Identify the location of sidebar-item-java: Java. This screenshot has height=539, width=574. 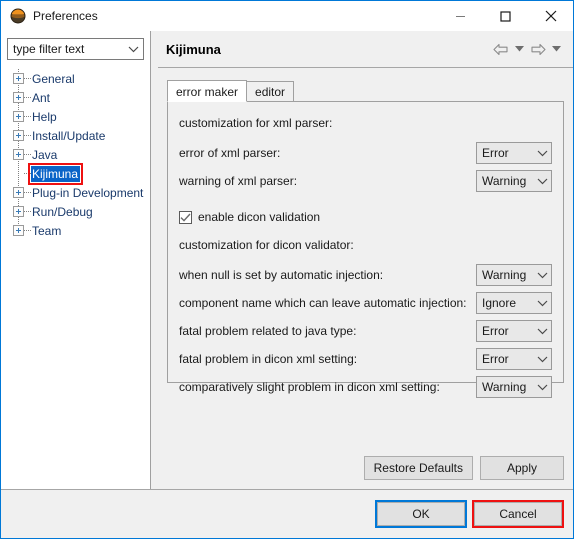
(75, 154).